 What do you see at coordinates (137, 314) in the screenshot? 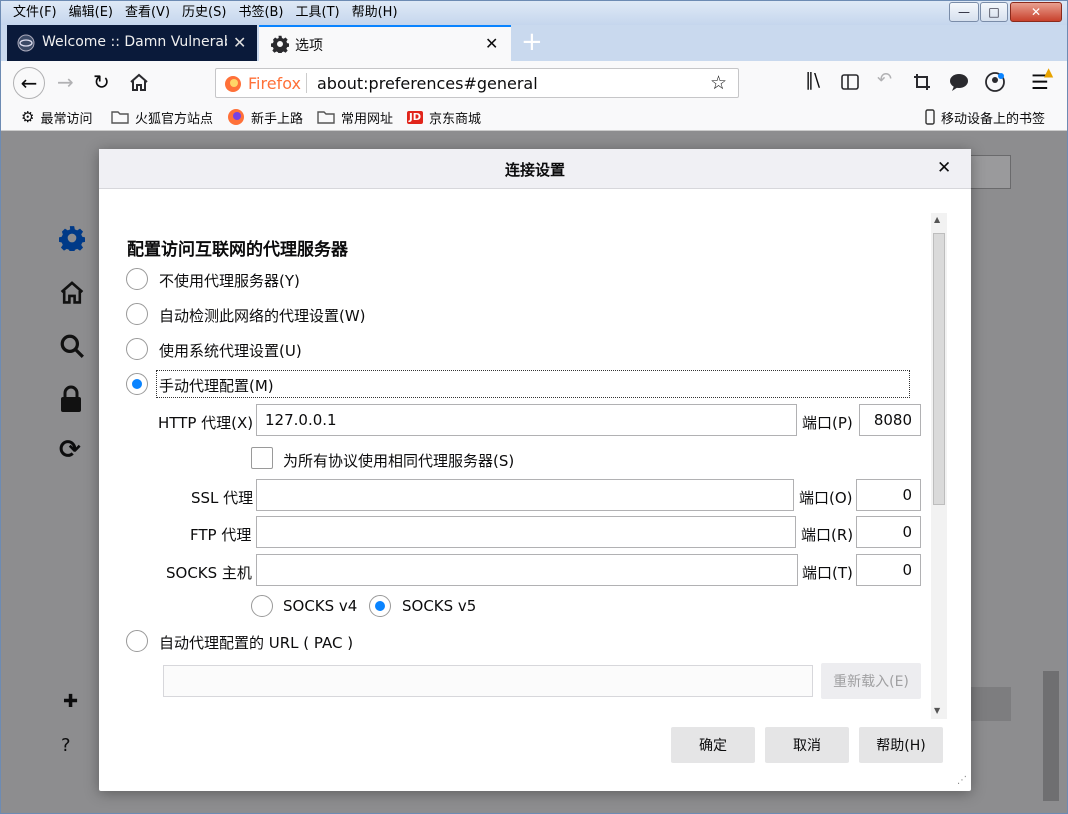
I see `radio-auto-detect` at bounding box center [137, 314].